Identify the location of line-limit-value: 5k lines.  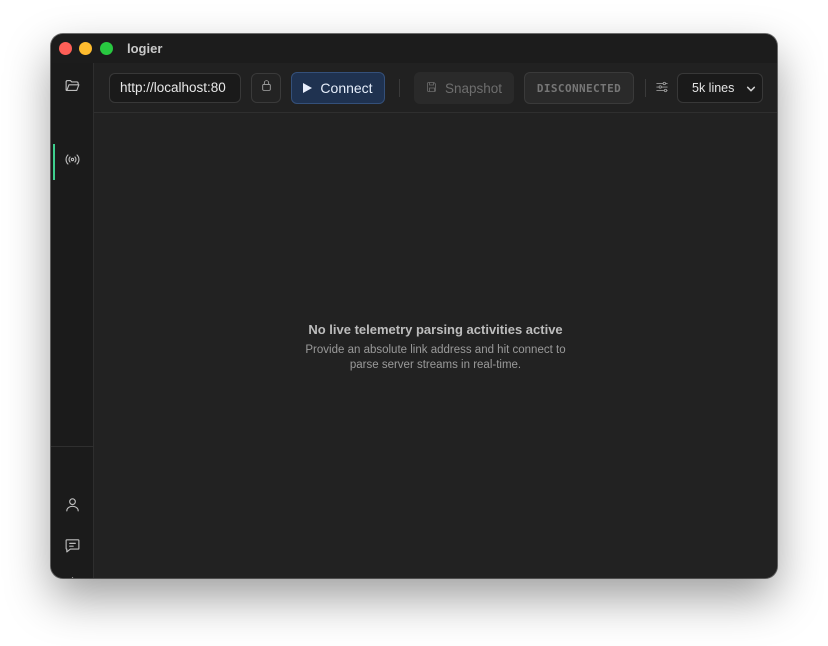
(713, 88).